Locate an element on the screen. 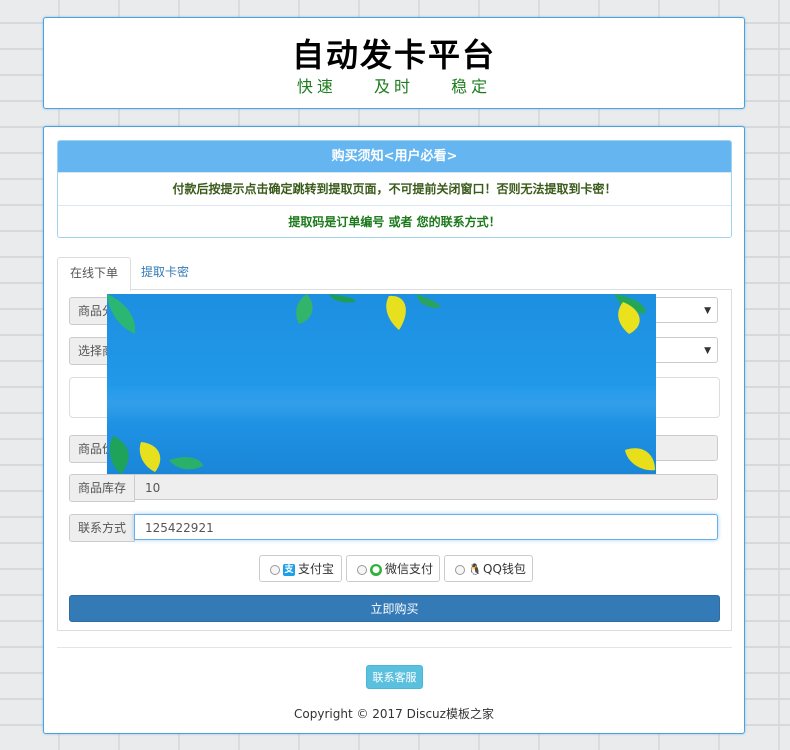 This screenshot has width=790, height=750. payment-options: 支支付宝 ● 微信支付 🐧QQ钱包 is located at coordinates (399, 569).